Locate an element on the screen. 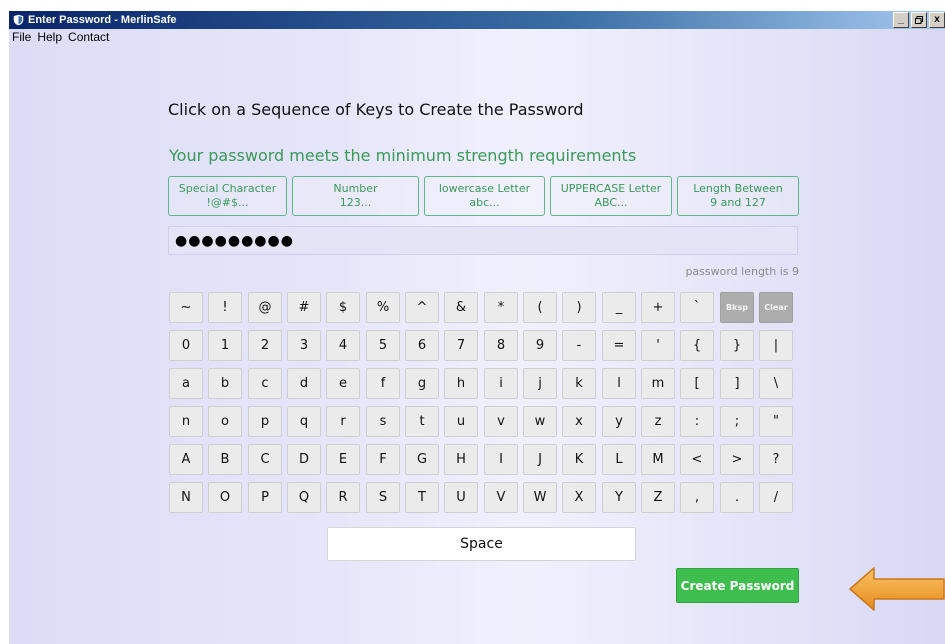 This screenshot has height=644, width=945. keyboard-key: W is located at coordinates (540, 497).